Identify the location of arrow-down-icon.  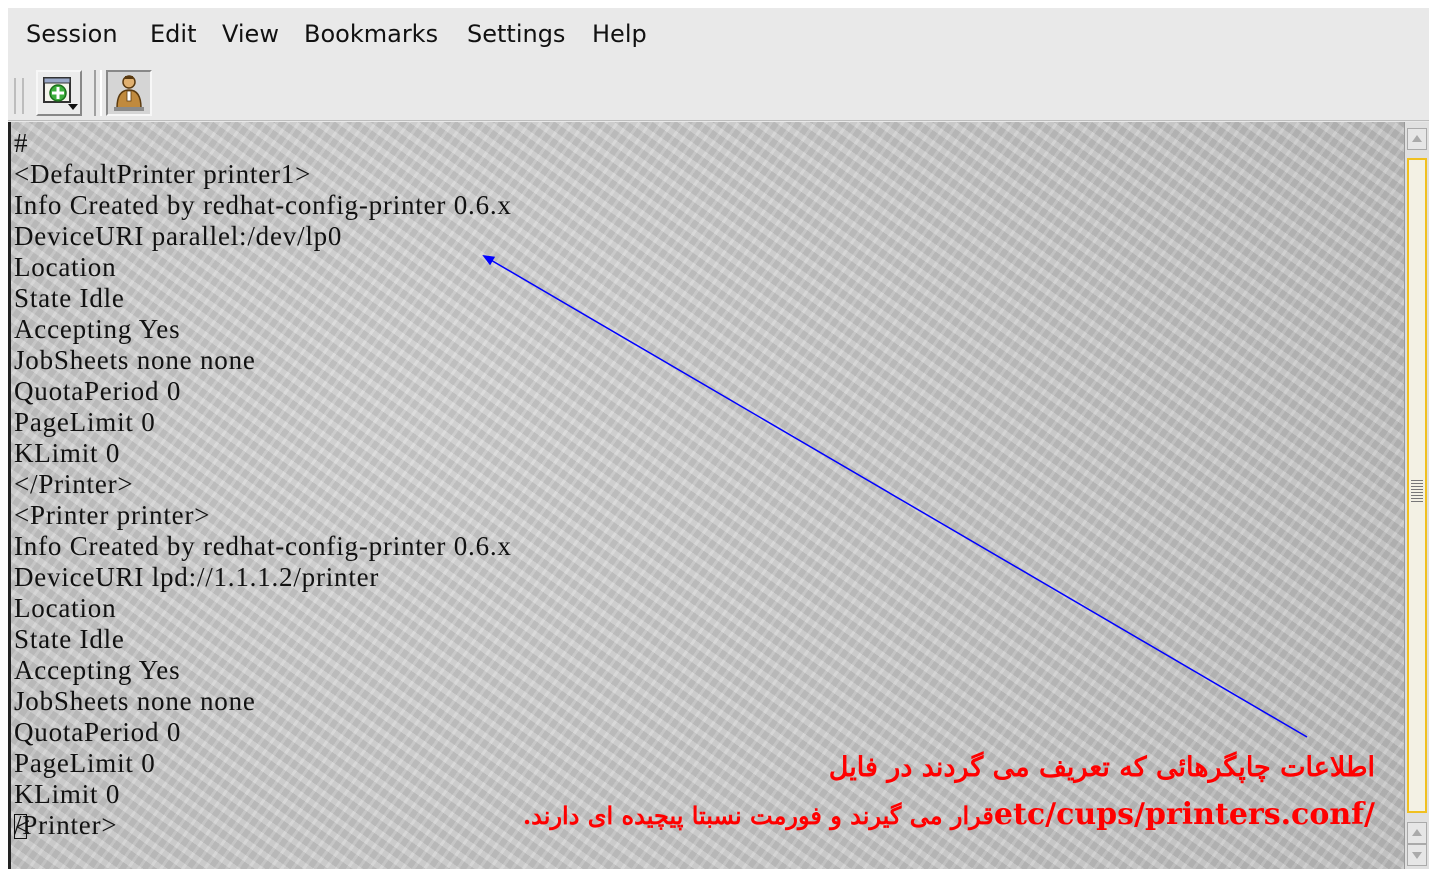
(1417, 855).